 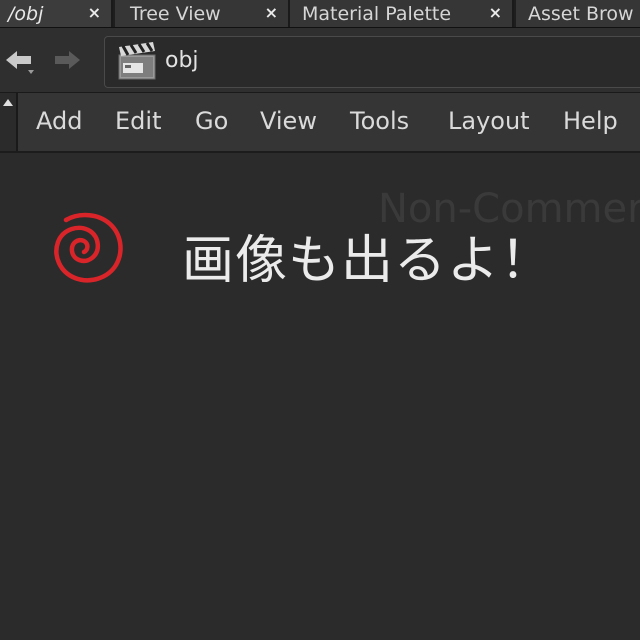 I want to click on menu-add: Add, so click(x=59, y=121).